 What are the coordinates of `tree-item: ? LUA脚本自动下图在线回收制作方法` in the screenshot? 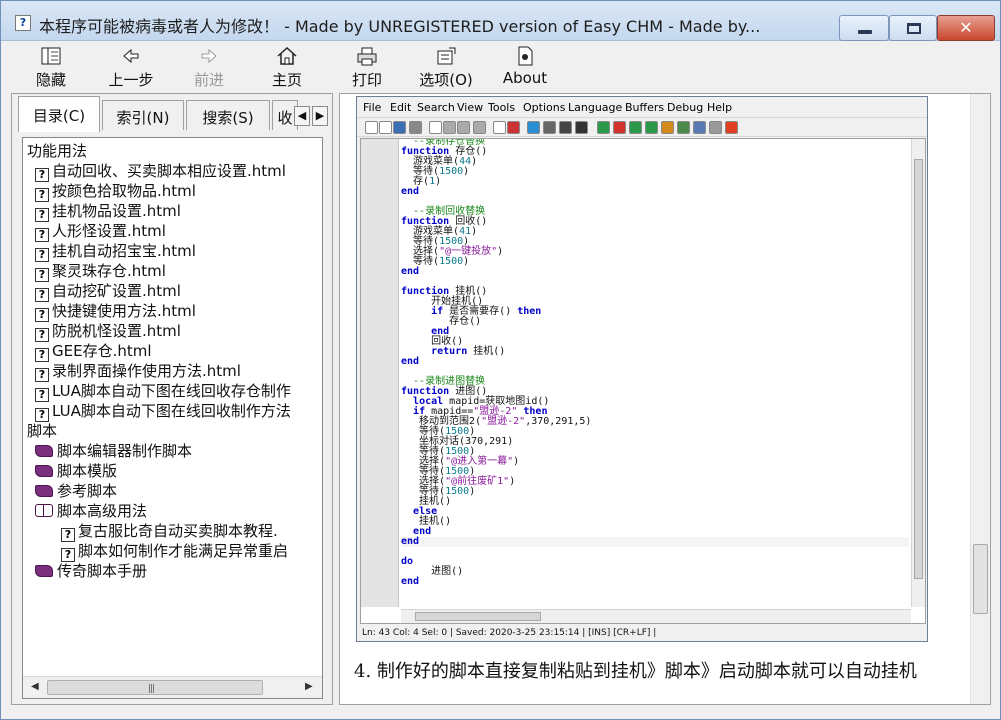 It's located at (173, 411).